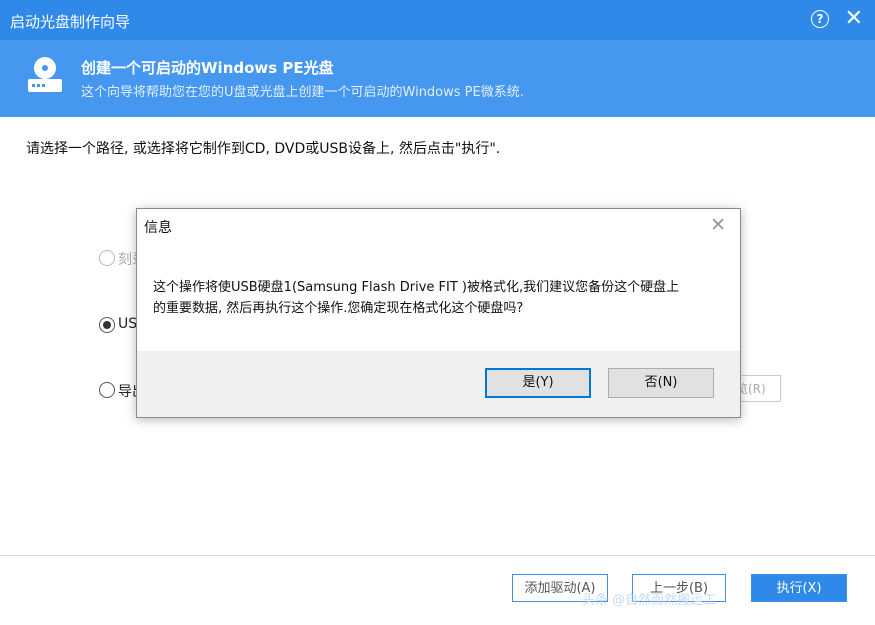 This screenshot has height=625, width=875. I want to click on no-button: 否(N), so click(661, 383).